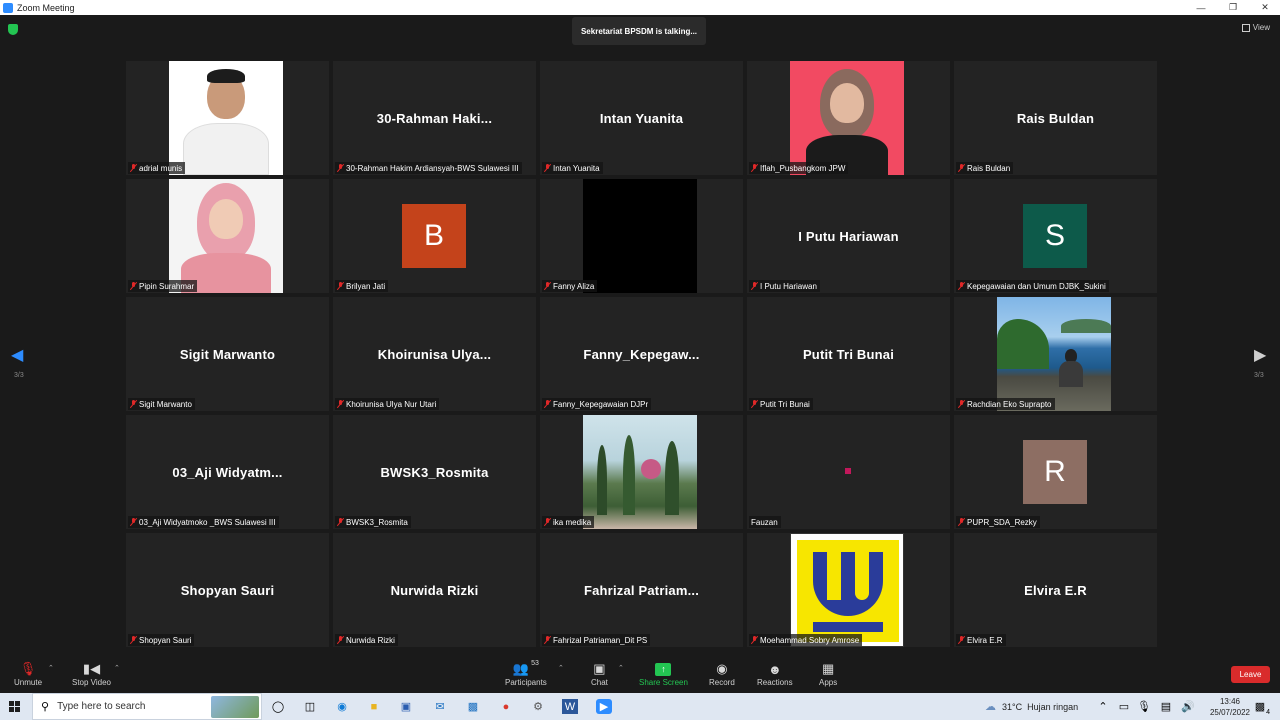 The width and height of the screenshot is (1280, 720). What do you see at coordinates (621, 668) in the screenshot?
I see `chat-caret-icon: ⌃` at bounding box center [621, 668].